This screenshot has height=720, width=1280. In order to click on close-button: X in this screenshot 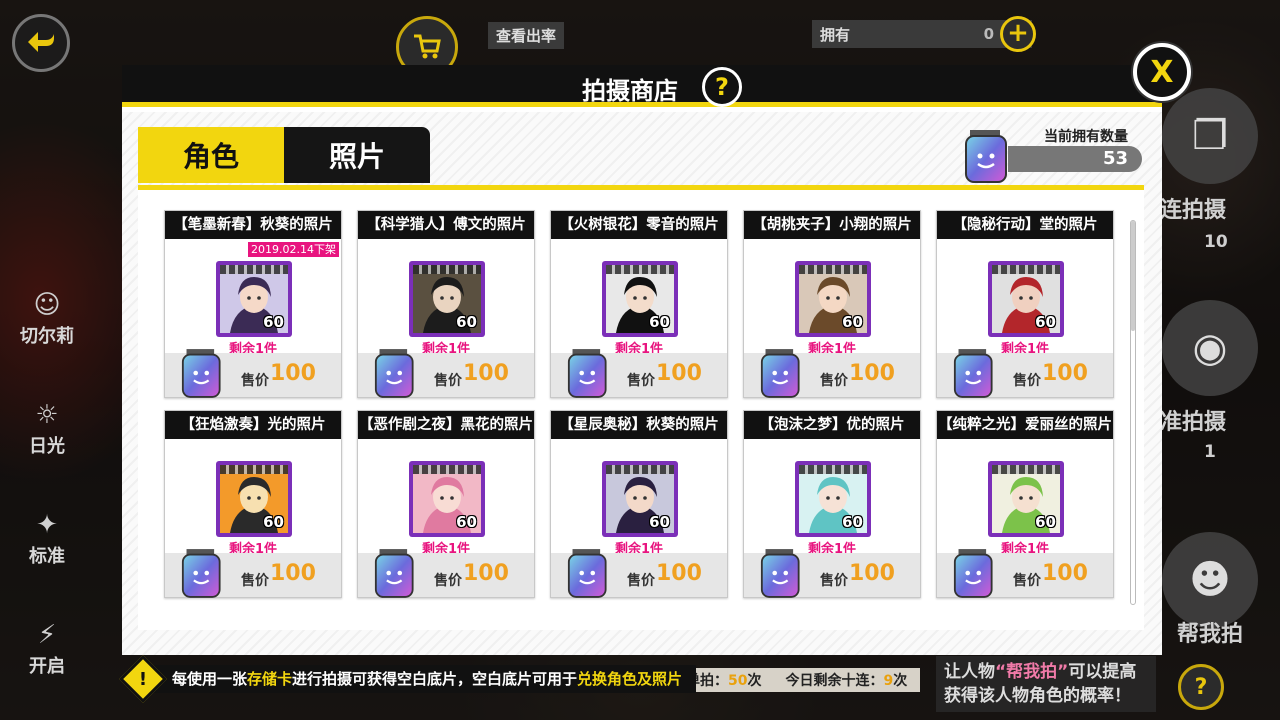, I will do `click(1162, 72)`.